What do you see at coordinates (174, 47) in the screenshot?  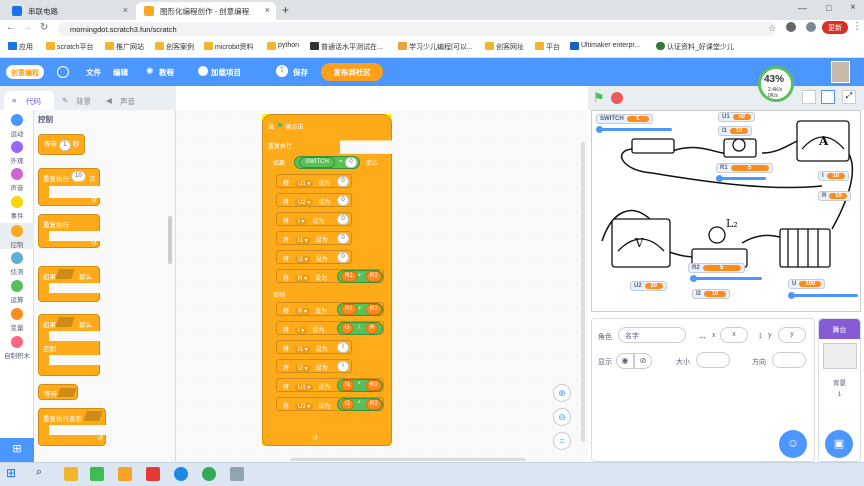 I see `bookmark-item: 创客案例` at bounding box center [174, 47].